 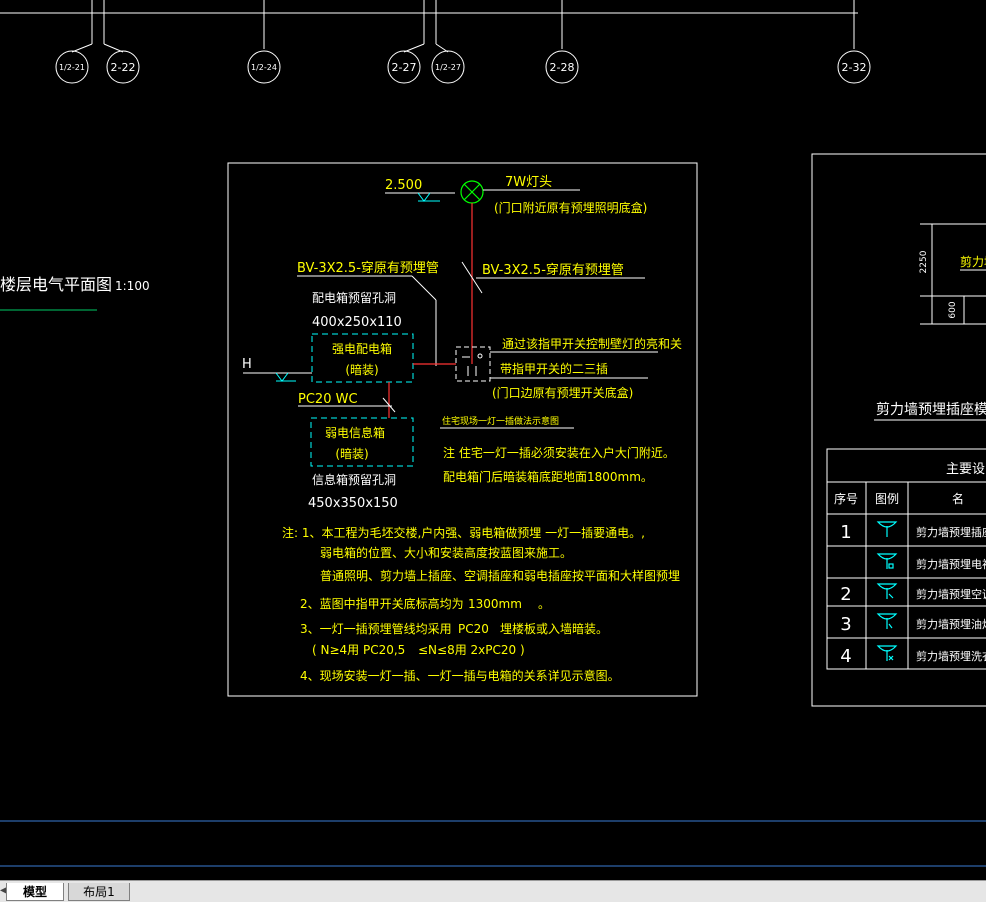 I want to click on note-value: PC20, so click(x=473, y=629).